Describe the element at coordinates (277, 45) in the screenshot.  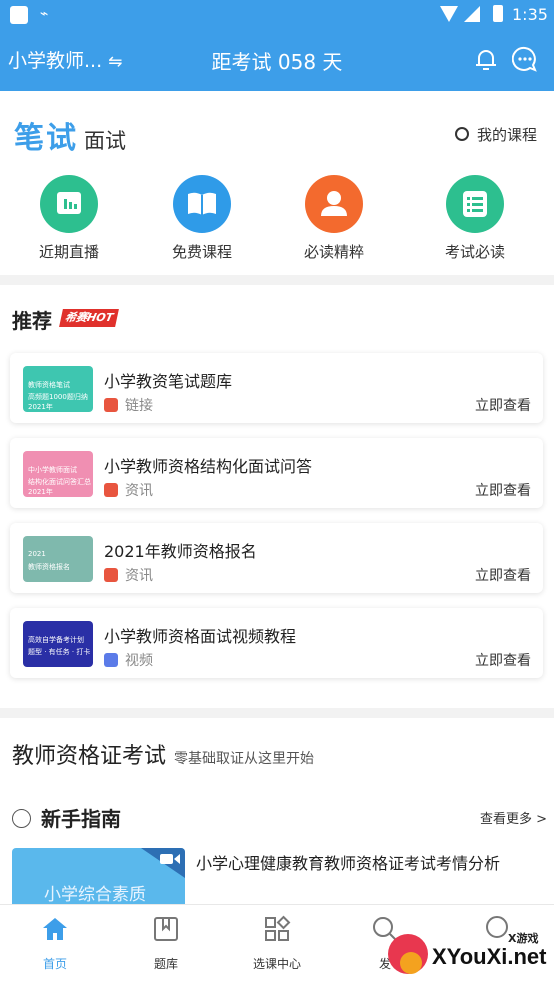
I see `top-bar: ⌁ 1:35 小学教师... ⇋ 距考试 058 天` at that location.